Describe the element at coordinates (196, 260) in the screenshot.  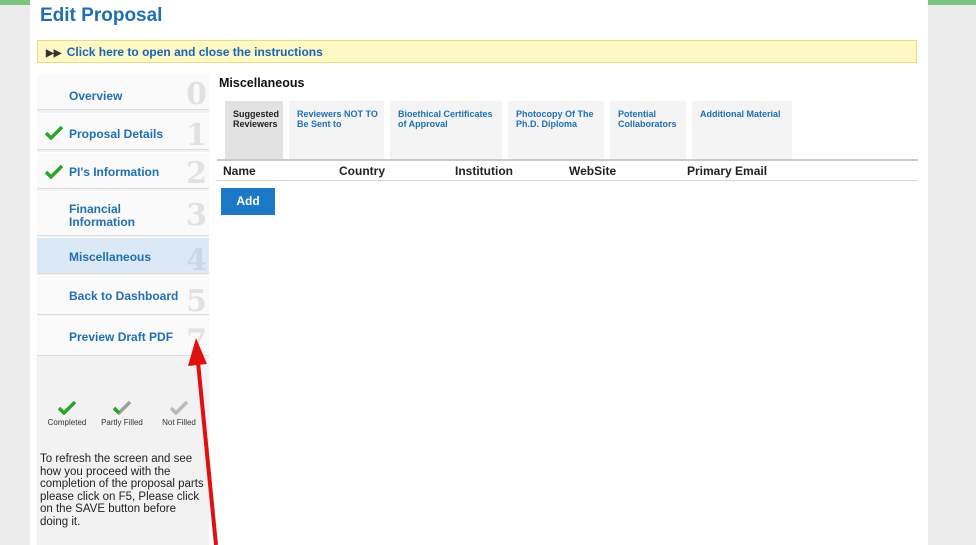
I see `step-number: 4` at that location.